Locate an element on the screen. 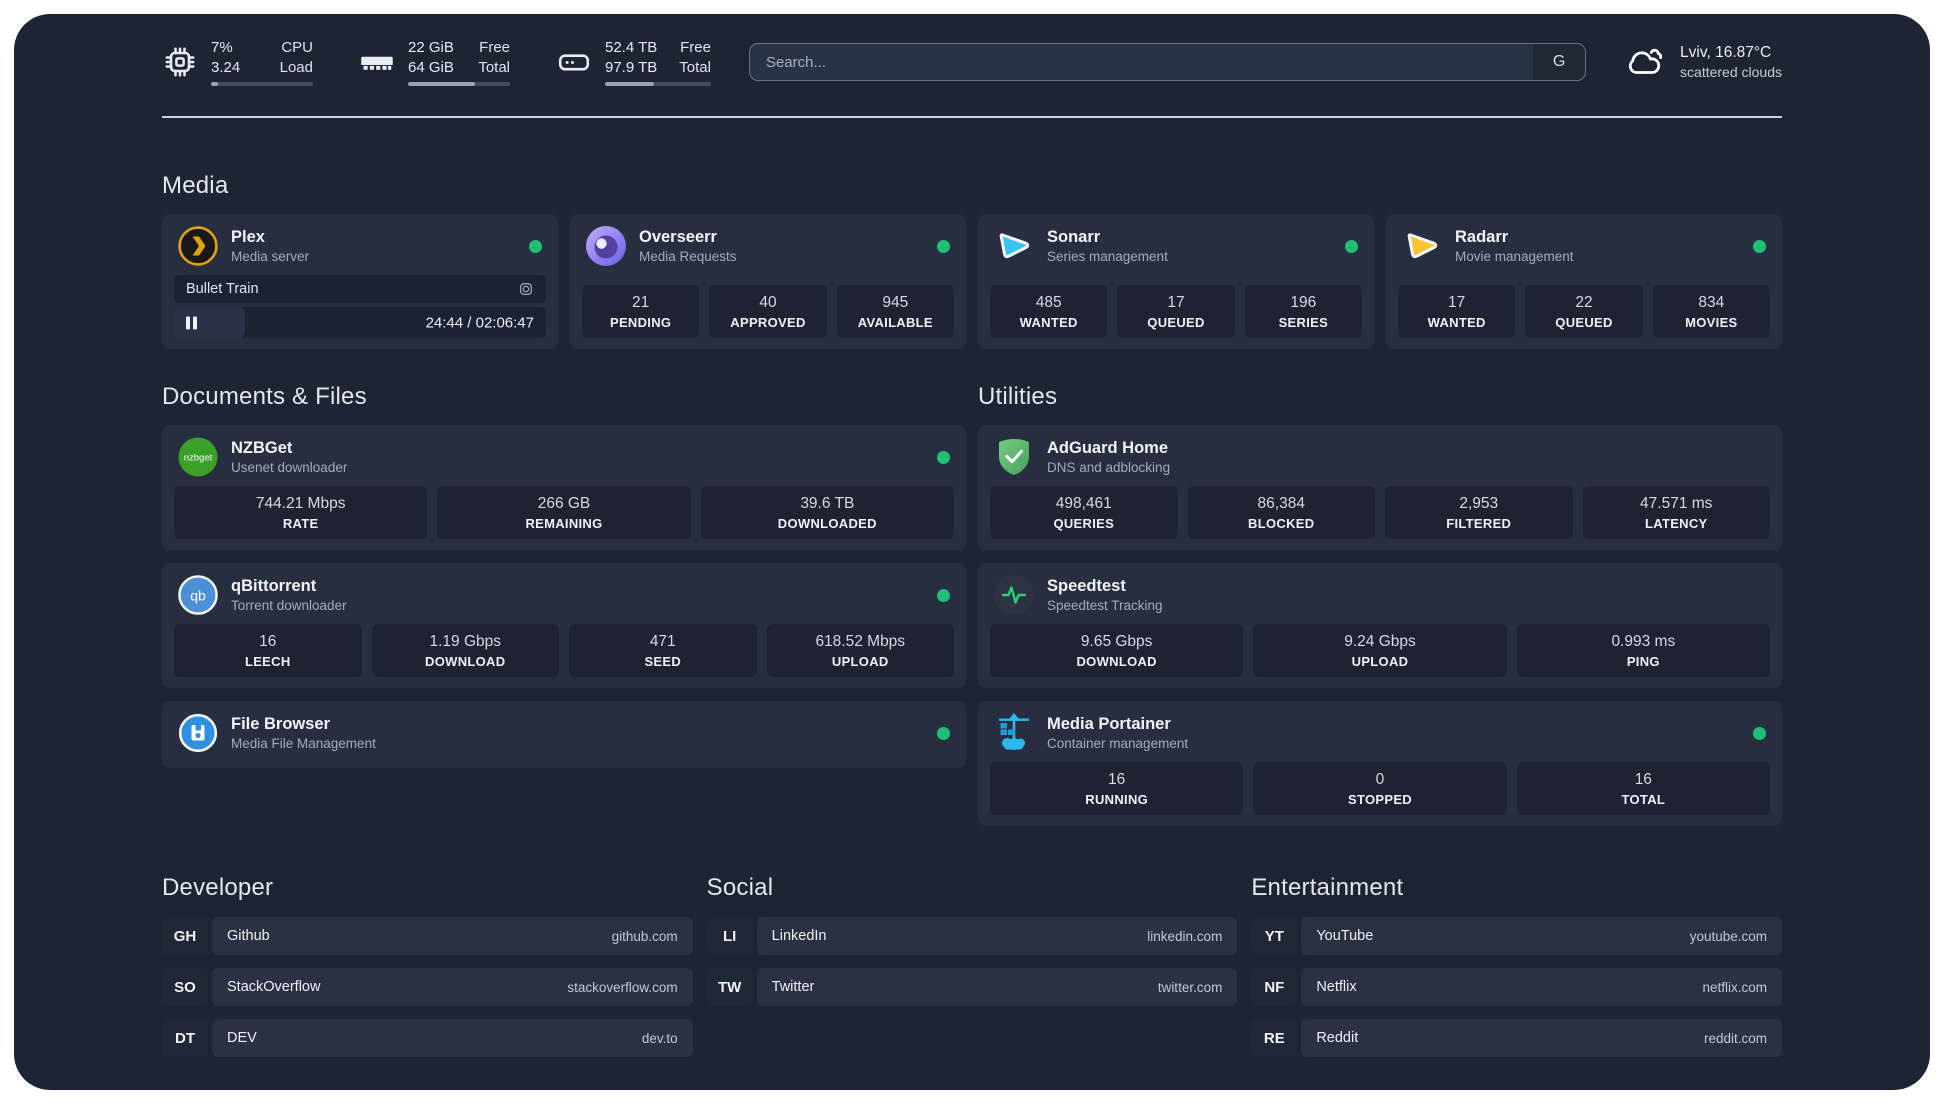  section-title-documents-files: Documents & Files is located at coordinates (264, 396).